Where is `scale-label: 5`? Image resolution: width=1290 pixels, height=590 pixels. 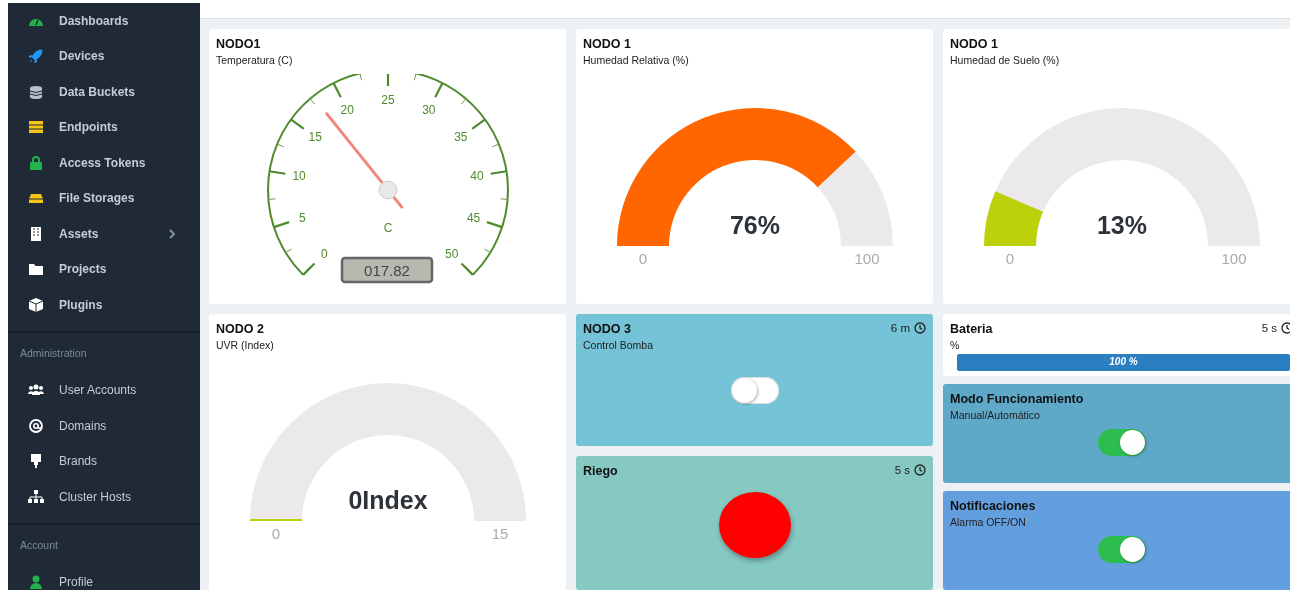 scale-label: 5 is located at coordinates (302, 217).